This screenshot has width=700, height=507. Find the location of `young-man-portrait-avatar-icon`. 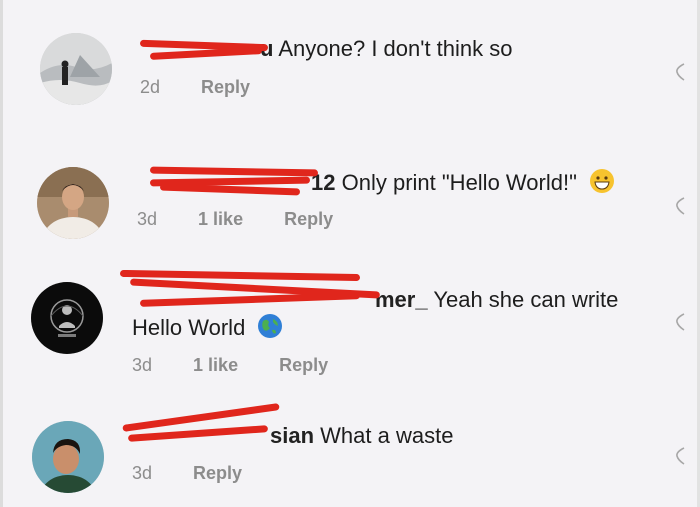

young-man-portrait-avatar-icon is located at coordinates (68, 457).